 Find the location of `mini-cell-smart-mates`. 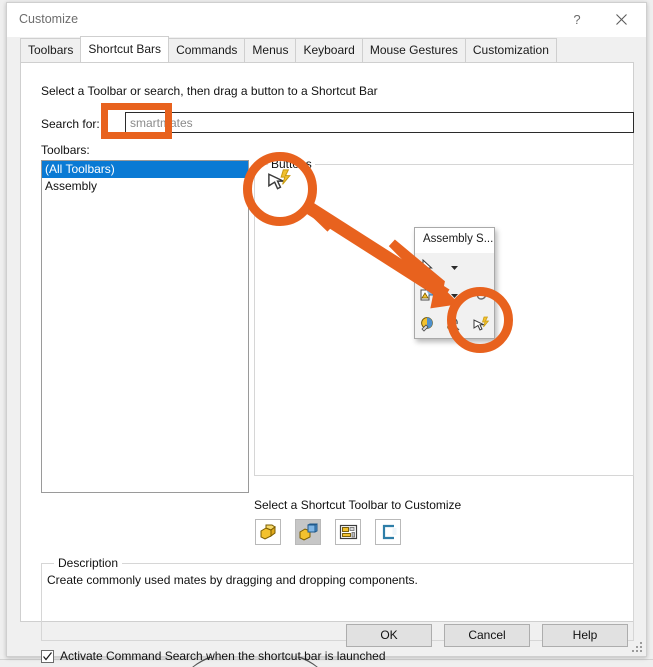

mini-cell-smart-mates is located at coordinates (481, 324).